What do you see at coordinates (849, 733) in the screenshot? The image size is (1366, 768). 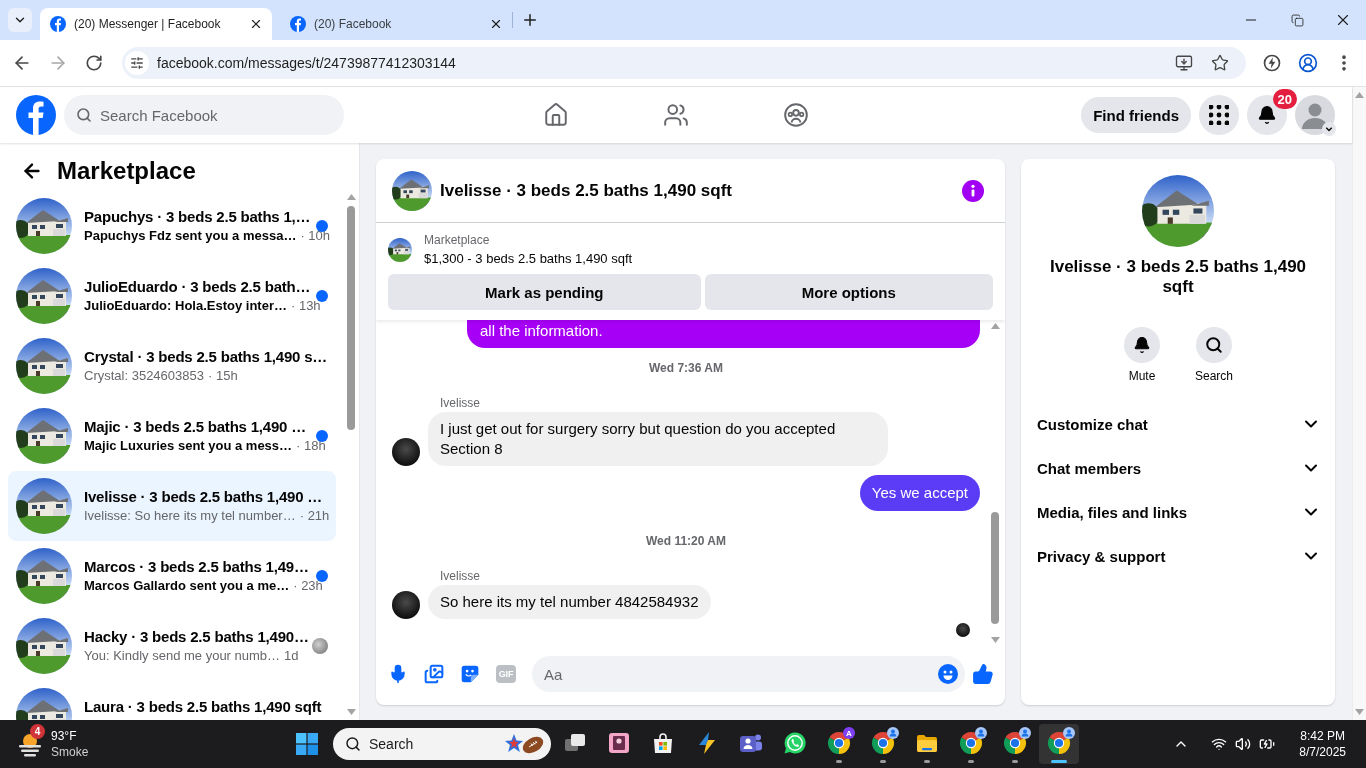 I see `profile-badge: A` at bounding box center [849, 733].